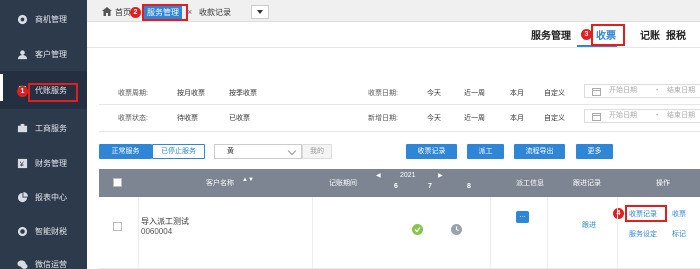 The height and width of the screenshot is (269, 700). Describe the element at coordinates (643, 234) in the screenshot. I see `service-settings-link: 服务设定` at that location.